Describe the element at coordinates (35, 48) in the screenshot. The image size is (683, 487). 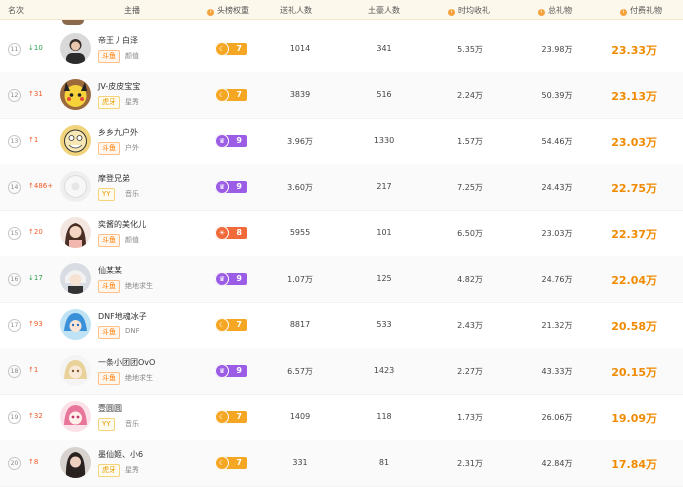
I see `rank-change: ↓10` at that location.